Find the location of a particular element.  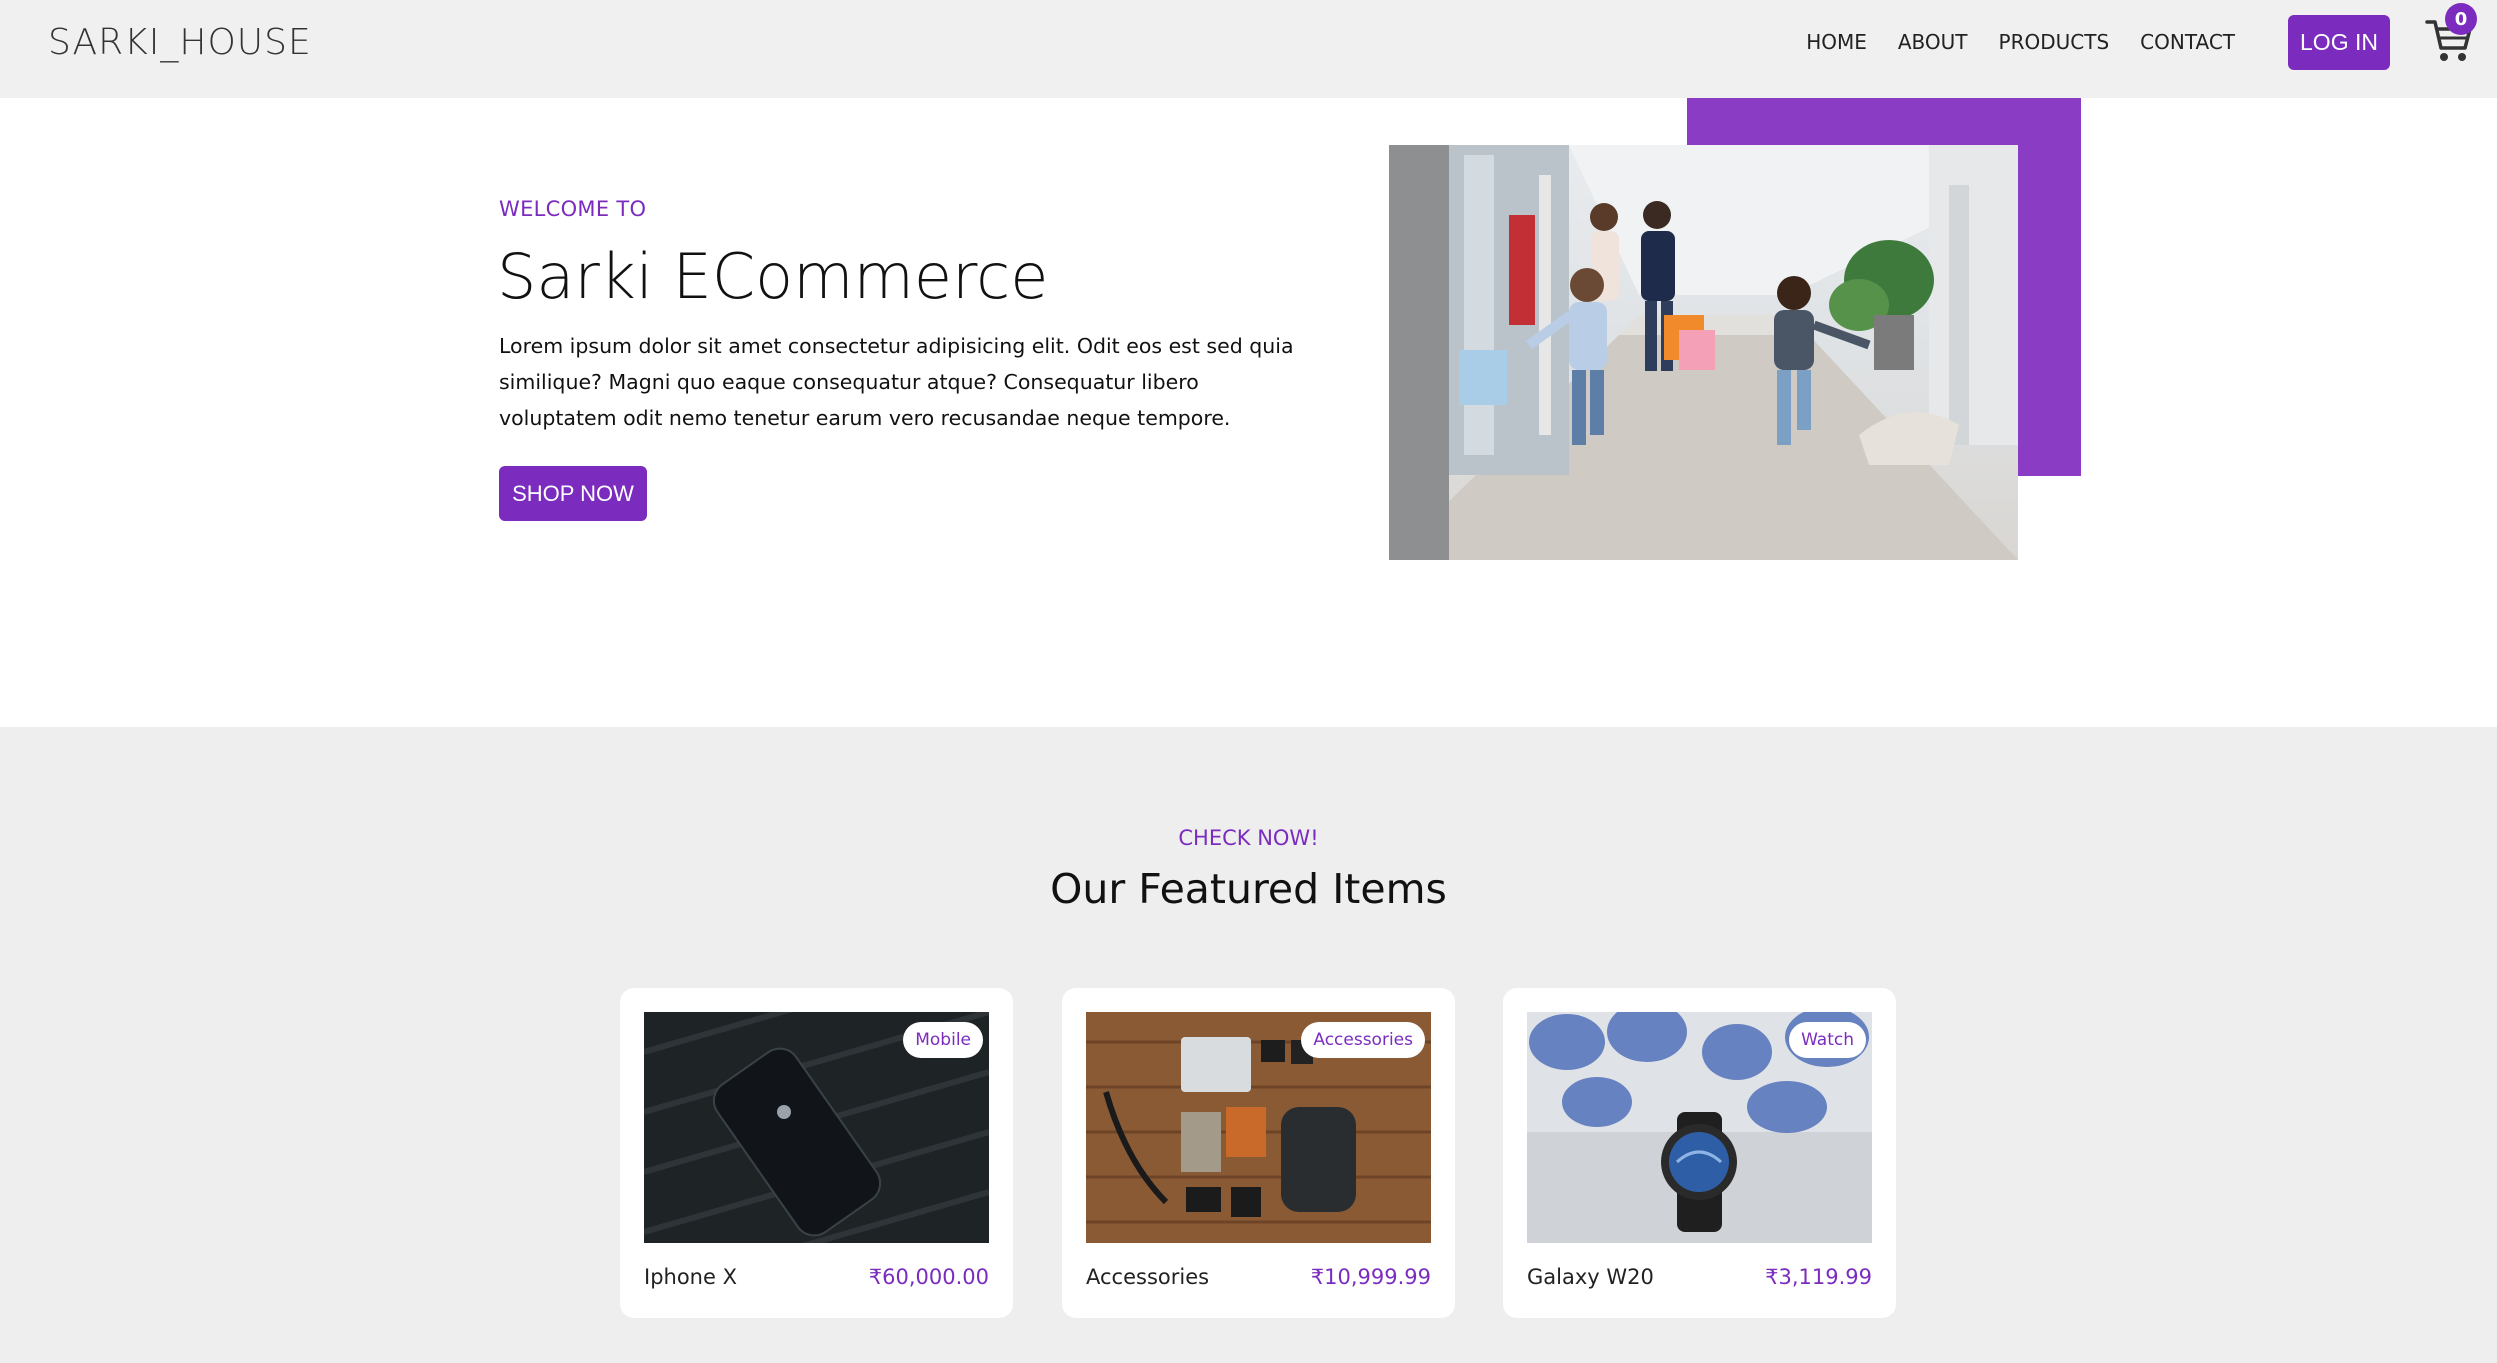

nav-contact: CONTACT is located at coordinates (2187, 42).